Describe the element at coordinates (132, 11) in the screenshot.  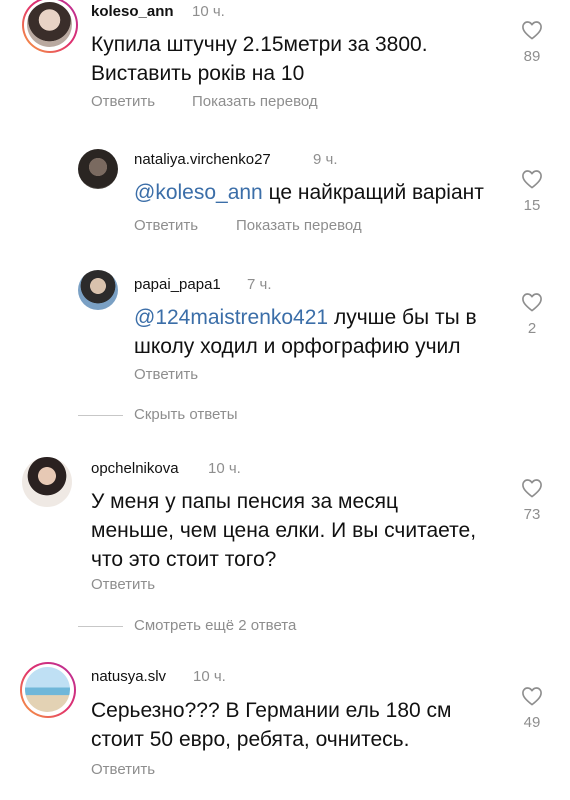
I see `username: koleso_ann` at that location.